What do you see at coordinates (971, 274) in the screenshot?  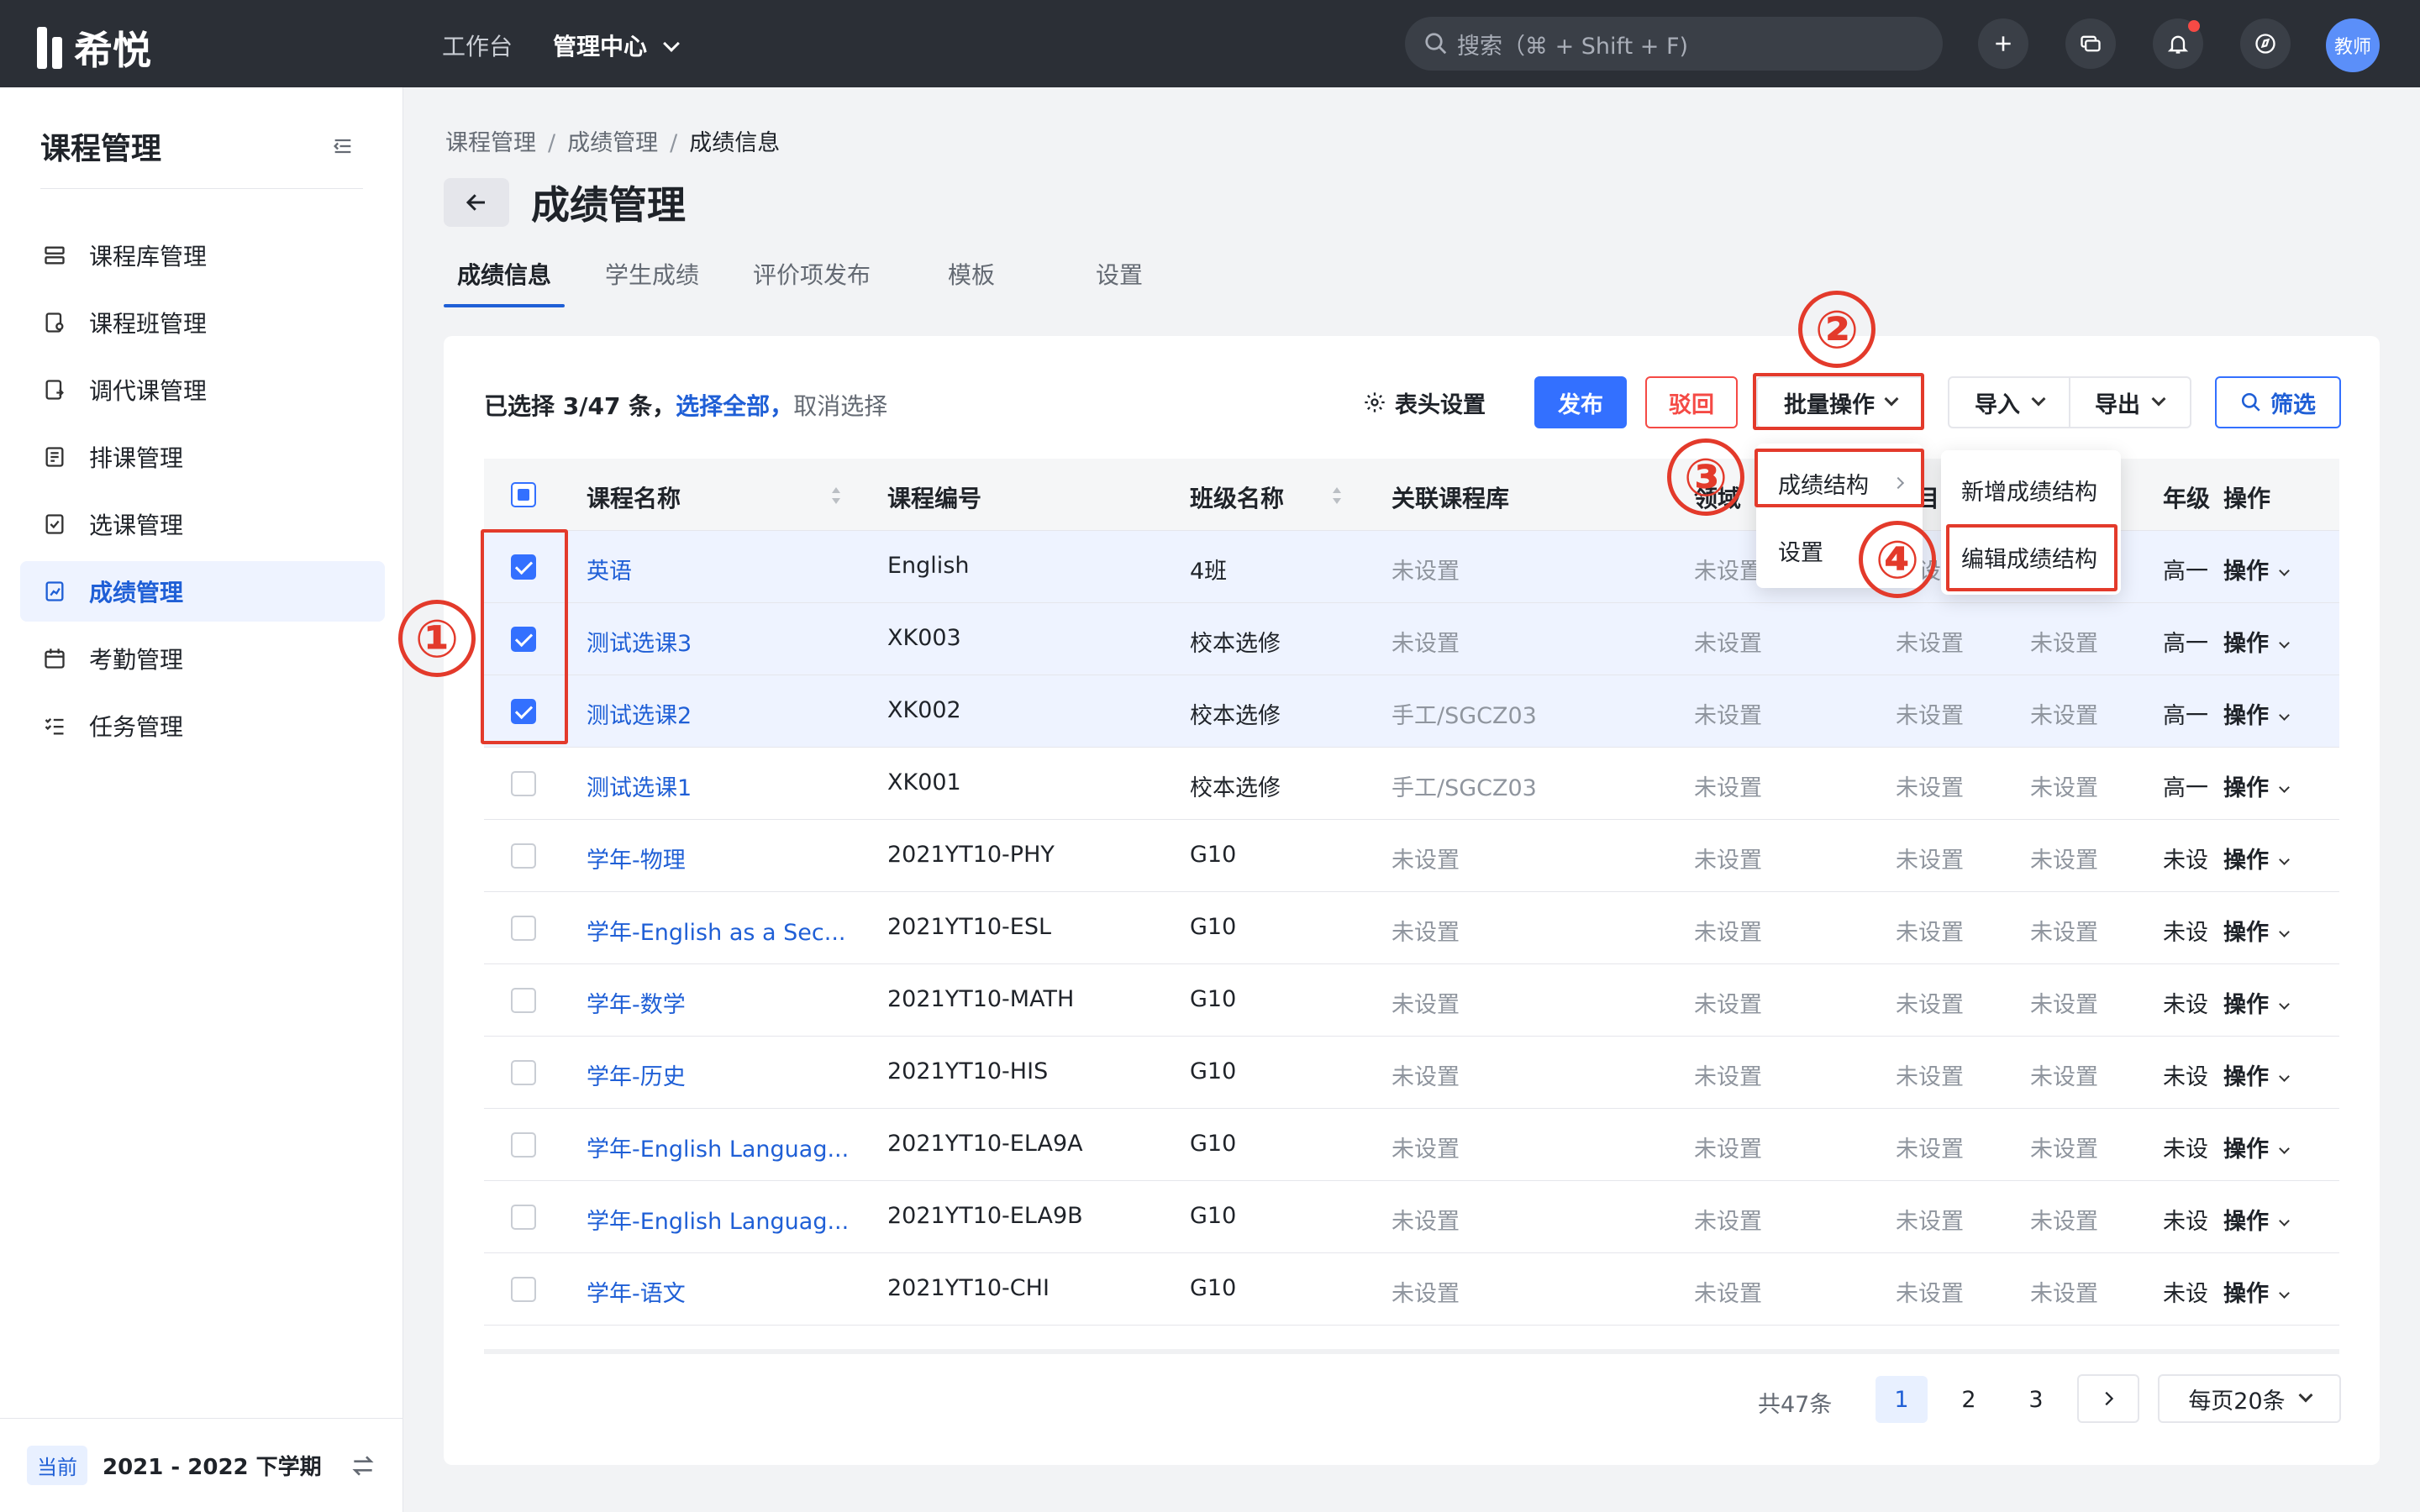 I see `tab-templates: 模板` at bounding box center [971, 274].